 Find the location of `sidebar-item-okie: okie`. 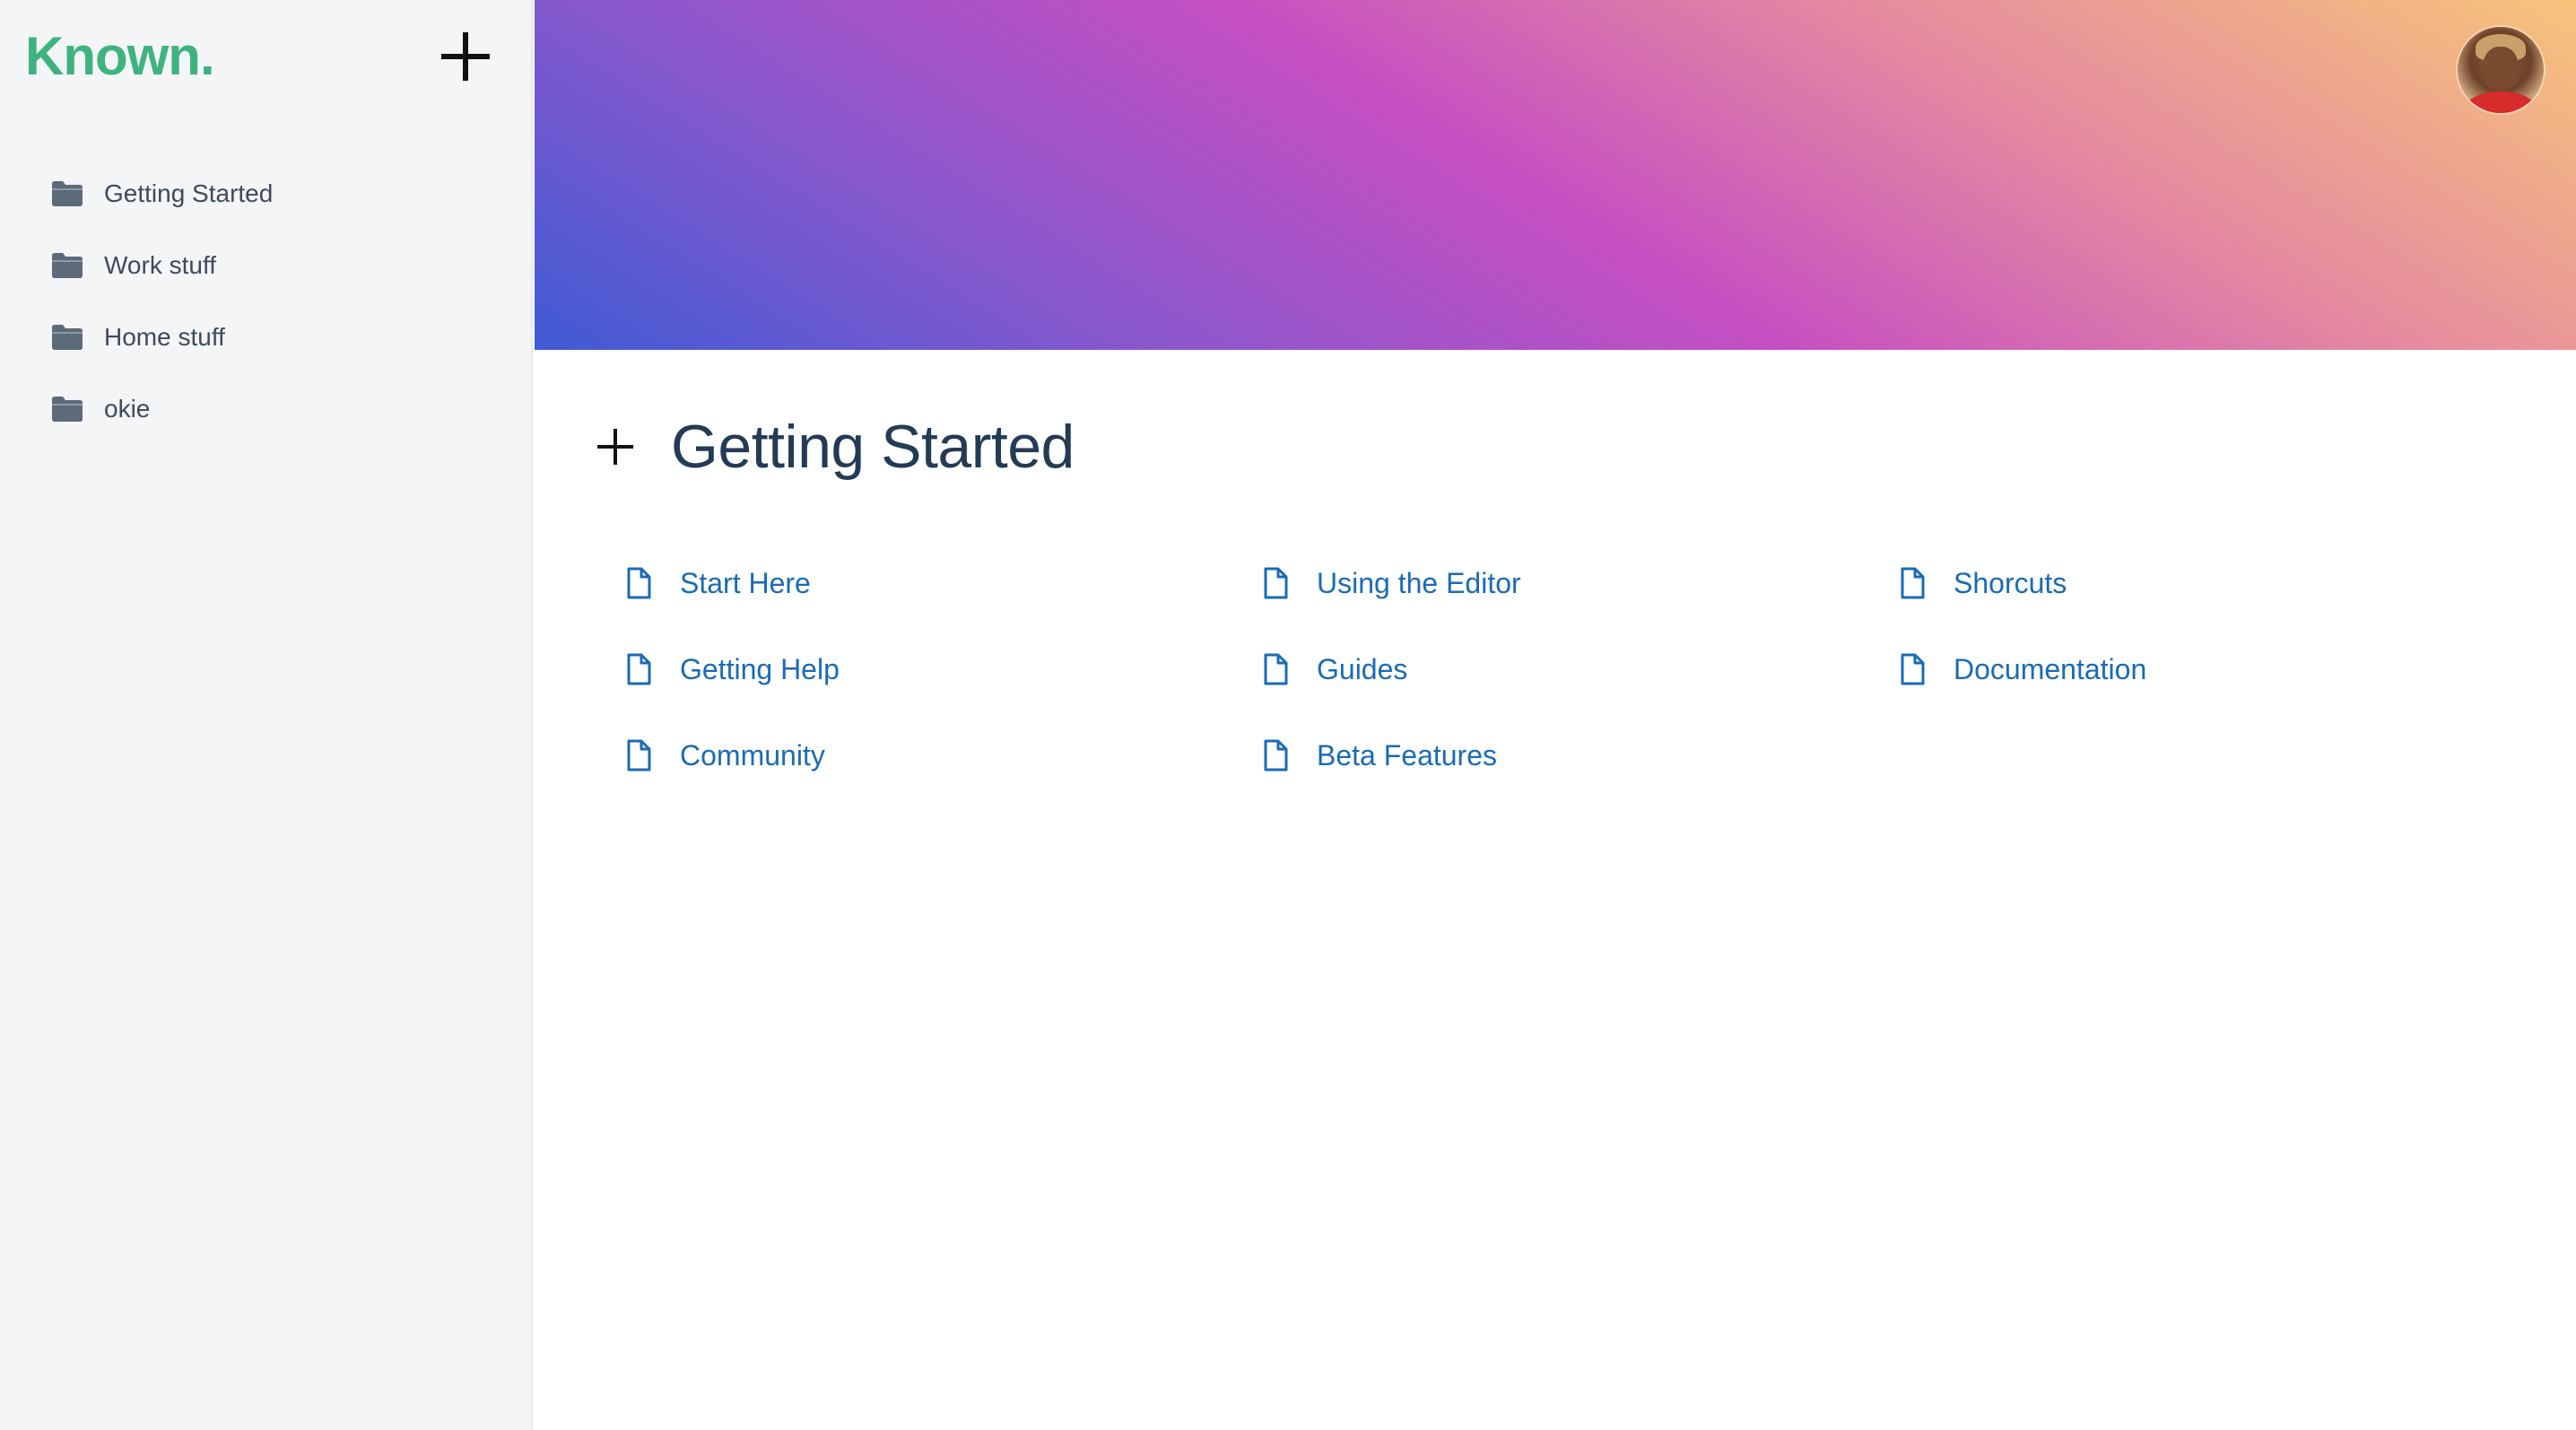

sidebar-item-okie: okie is located at coordinates (266, 409).